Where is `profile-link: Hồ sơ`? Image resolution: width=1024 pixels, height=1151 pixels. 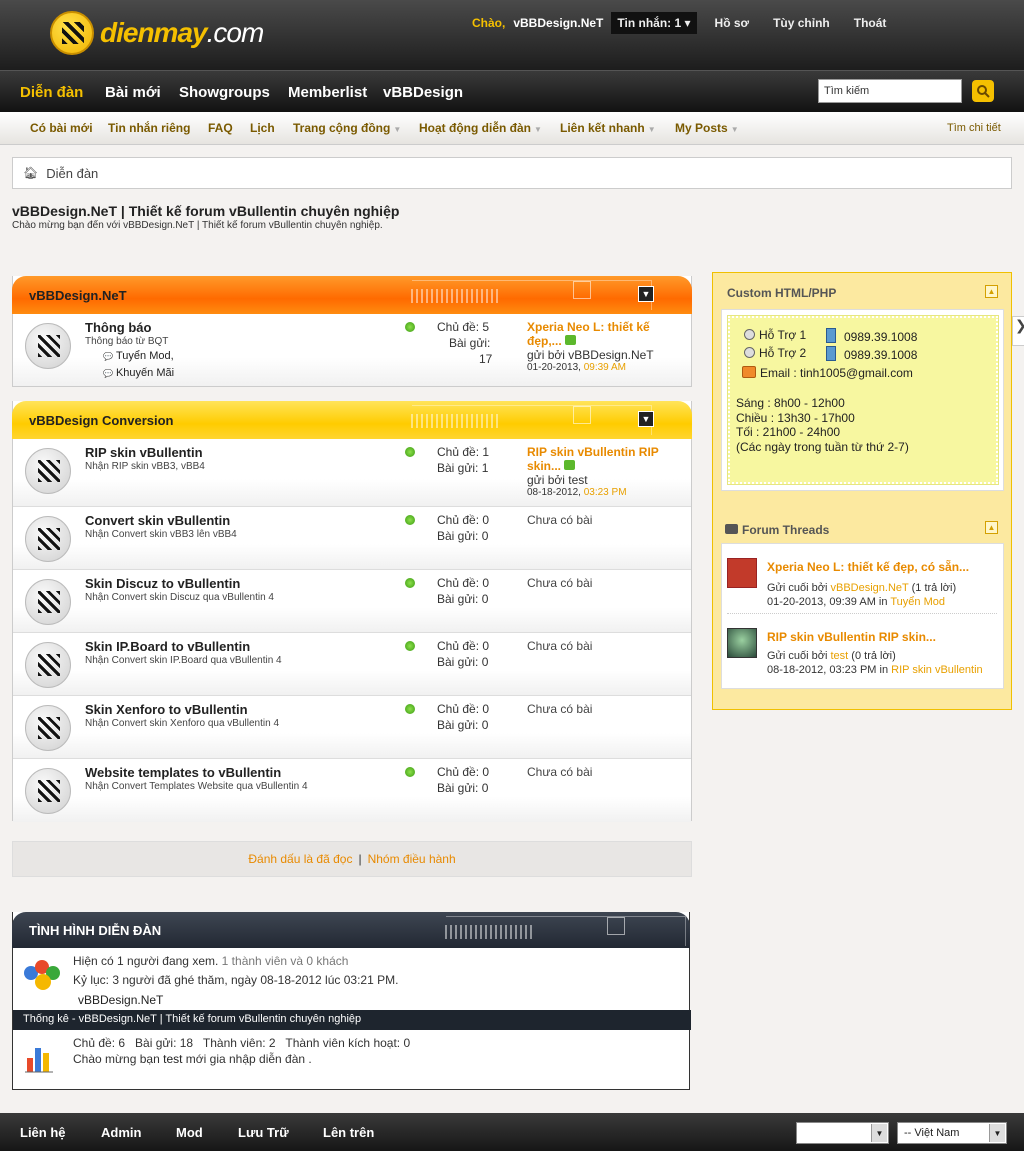
profile-link: Hồ sơ is located at coordinates (732, 23).